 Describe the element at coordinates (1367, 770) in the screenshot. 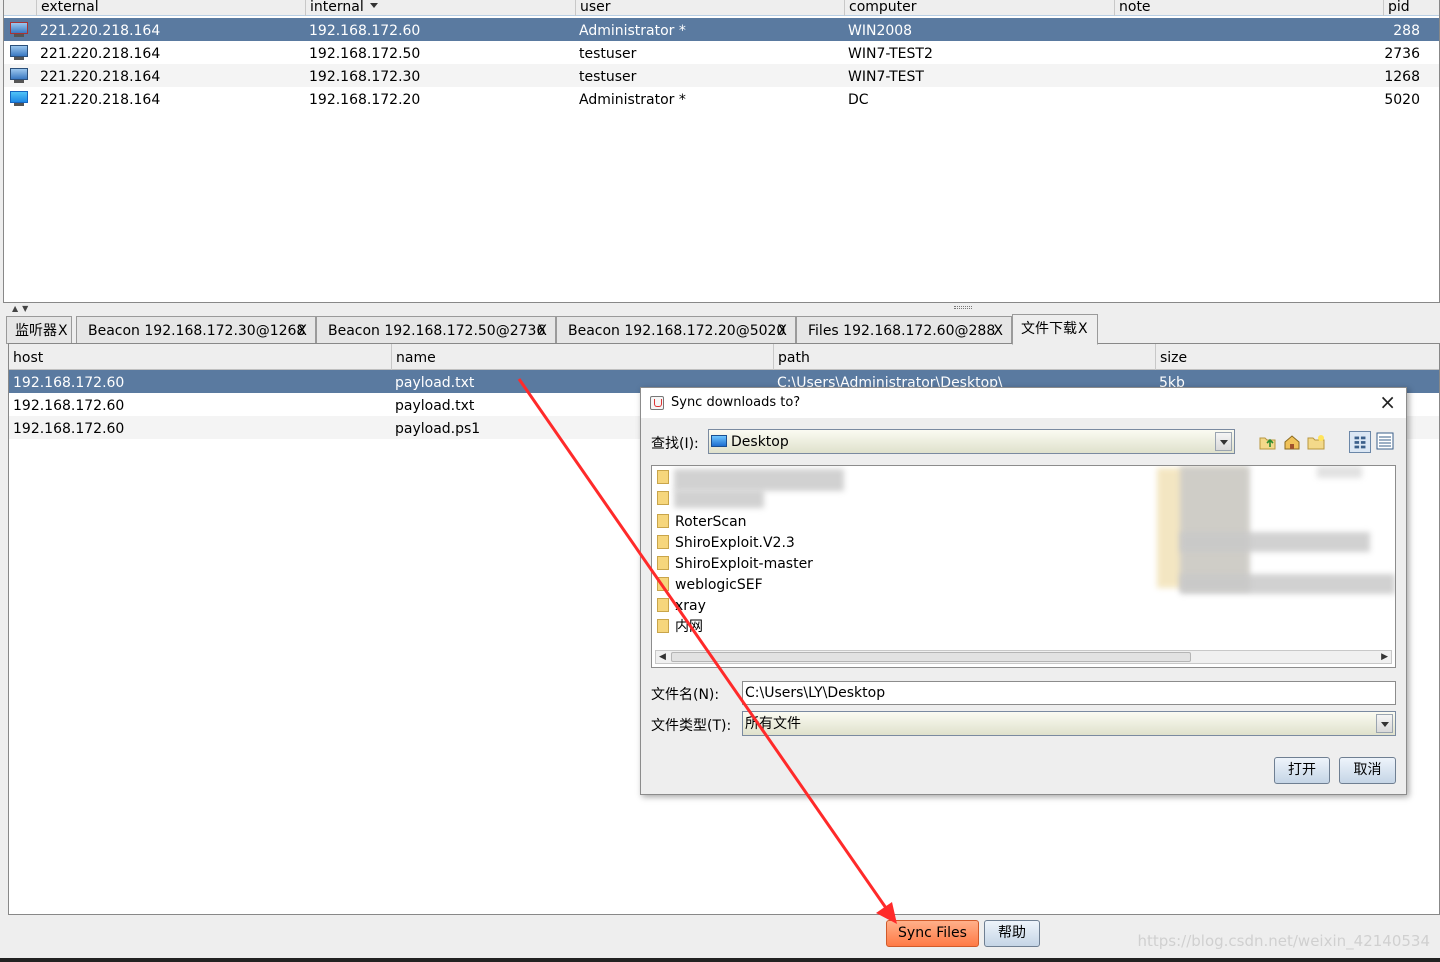

I see `cancel-button: 取消` at that location.